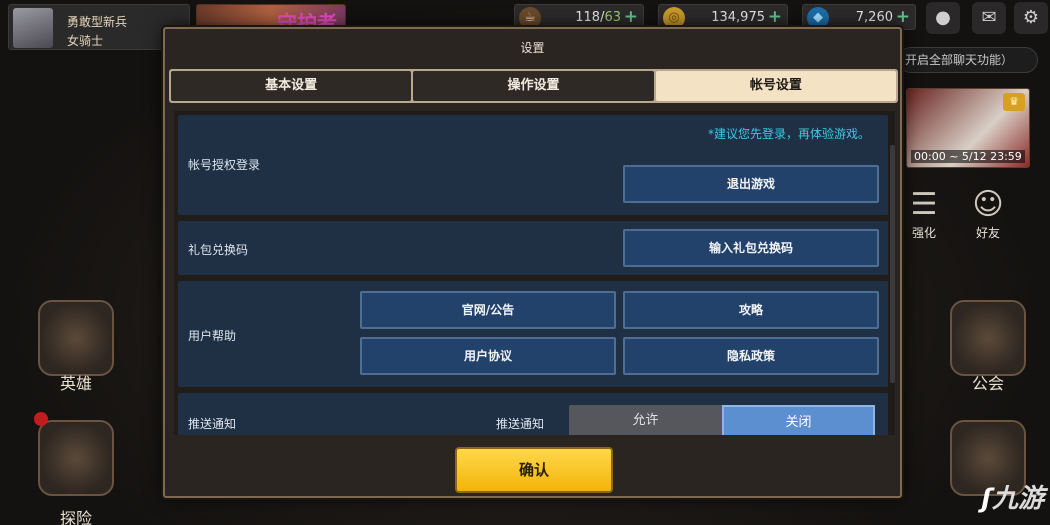 The height and width of the screenshot is (525, 1050). Describe the element at coordinates (968, 128) in the screenshot. I see `event-card: ♛ 00:00 ~ 5/12 23:59` at that location.